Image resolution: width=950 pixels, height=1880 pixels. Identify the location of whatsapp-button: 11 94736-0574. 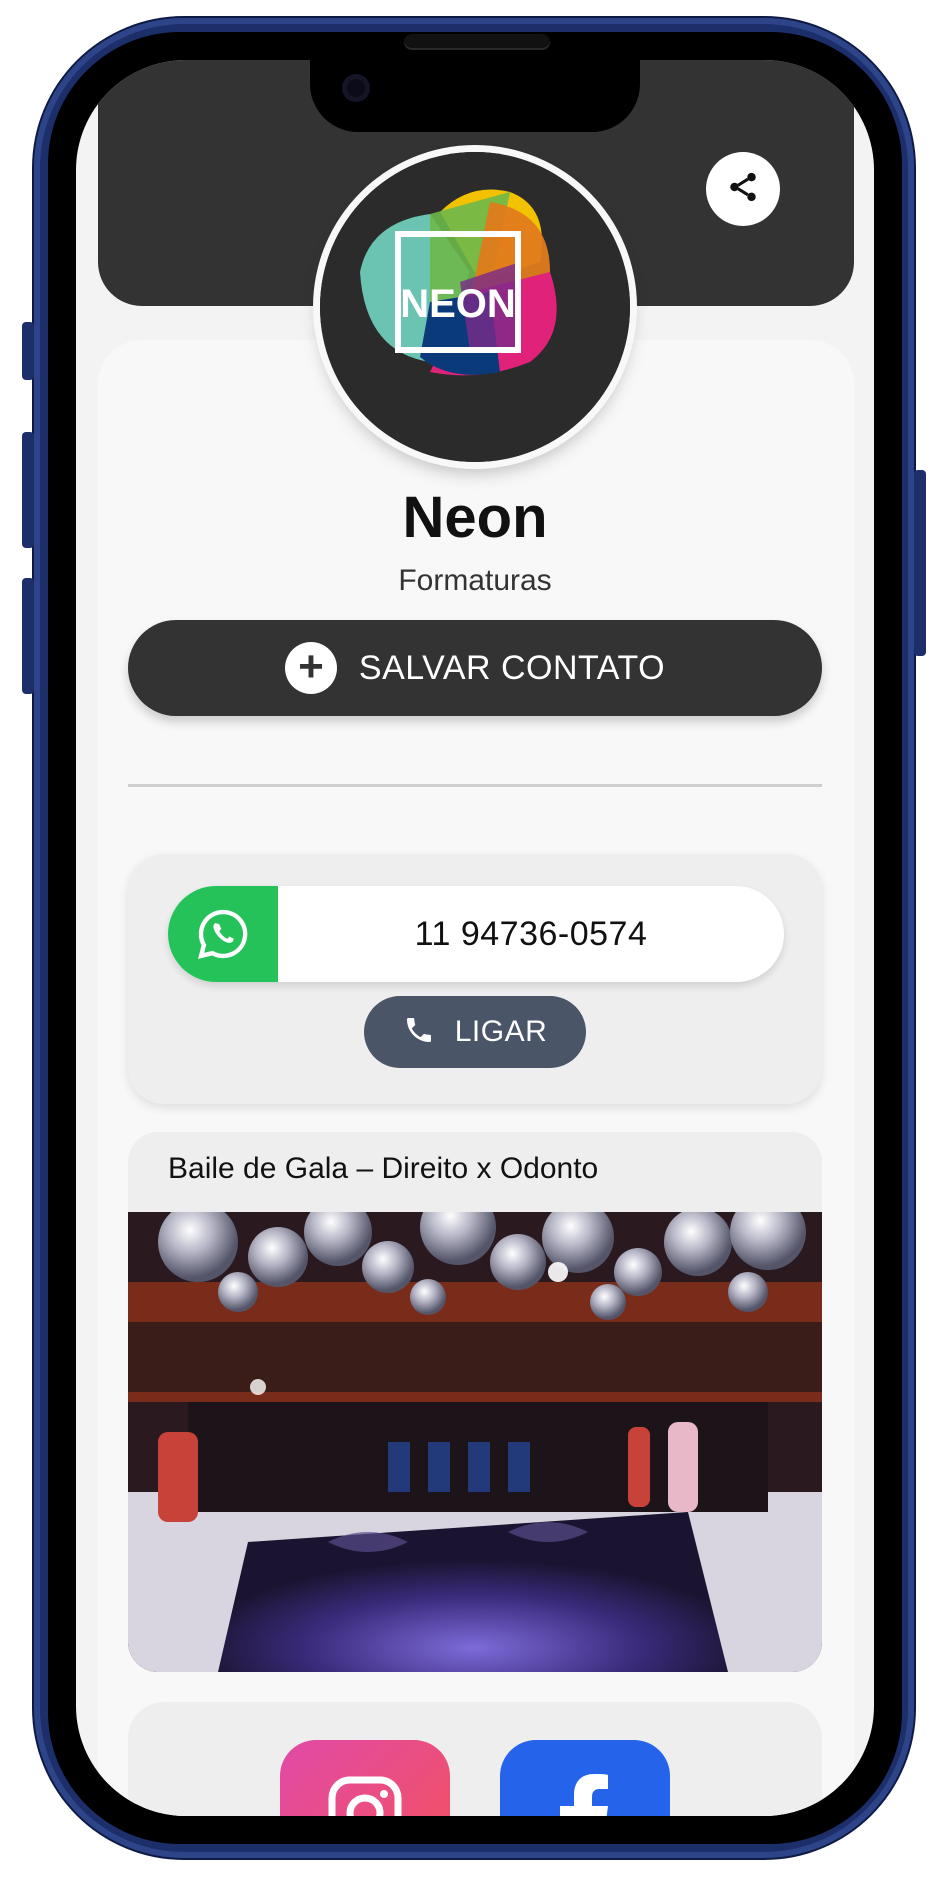
(476, 934).